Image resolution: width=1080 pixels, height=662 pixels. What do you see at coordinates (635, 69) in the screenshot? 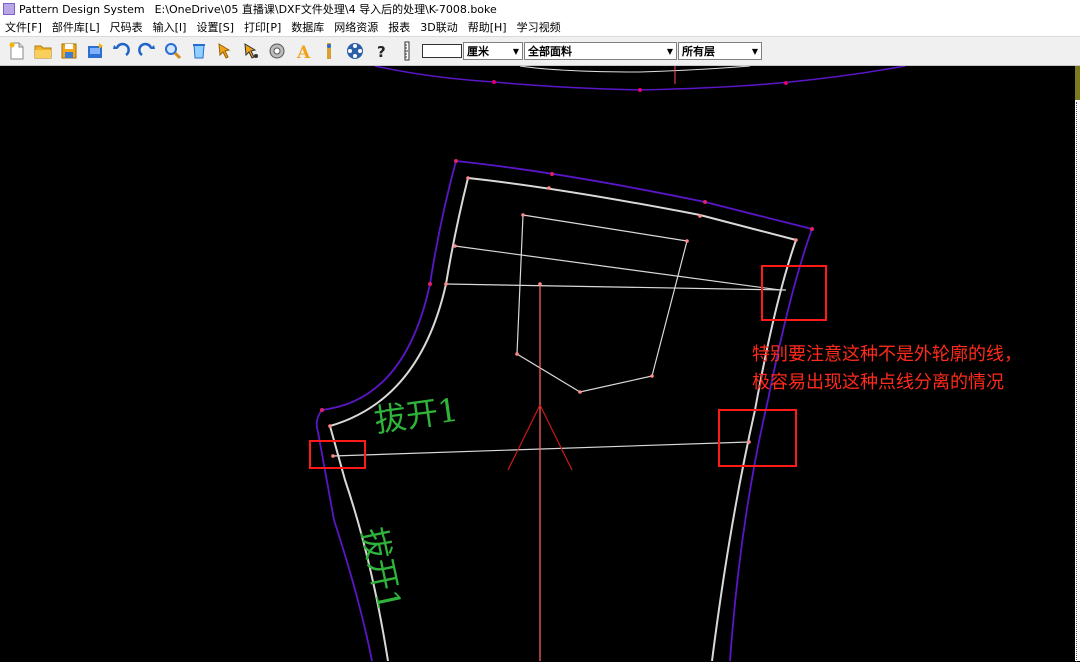
I see `top-piece-seam` at bounding box center [635, 69].